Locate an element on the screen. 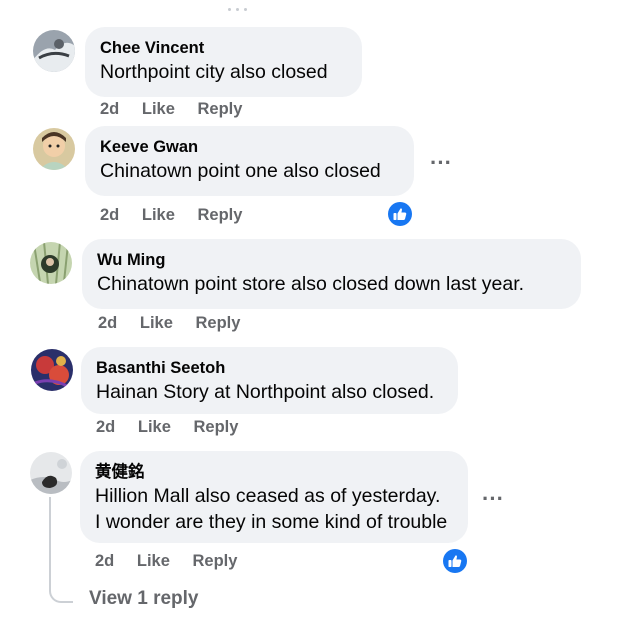 The width and height of the screenshot is (626, 636). comment-author: 黄健銘 is located at coordinates (274, 472).